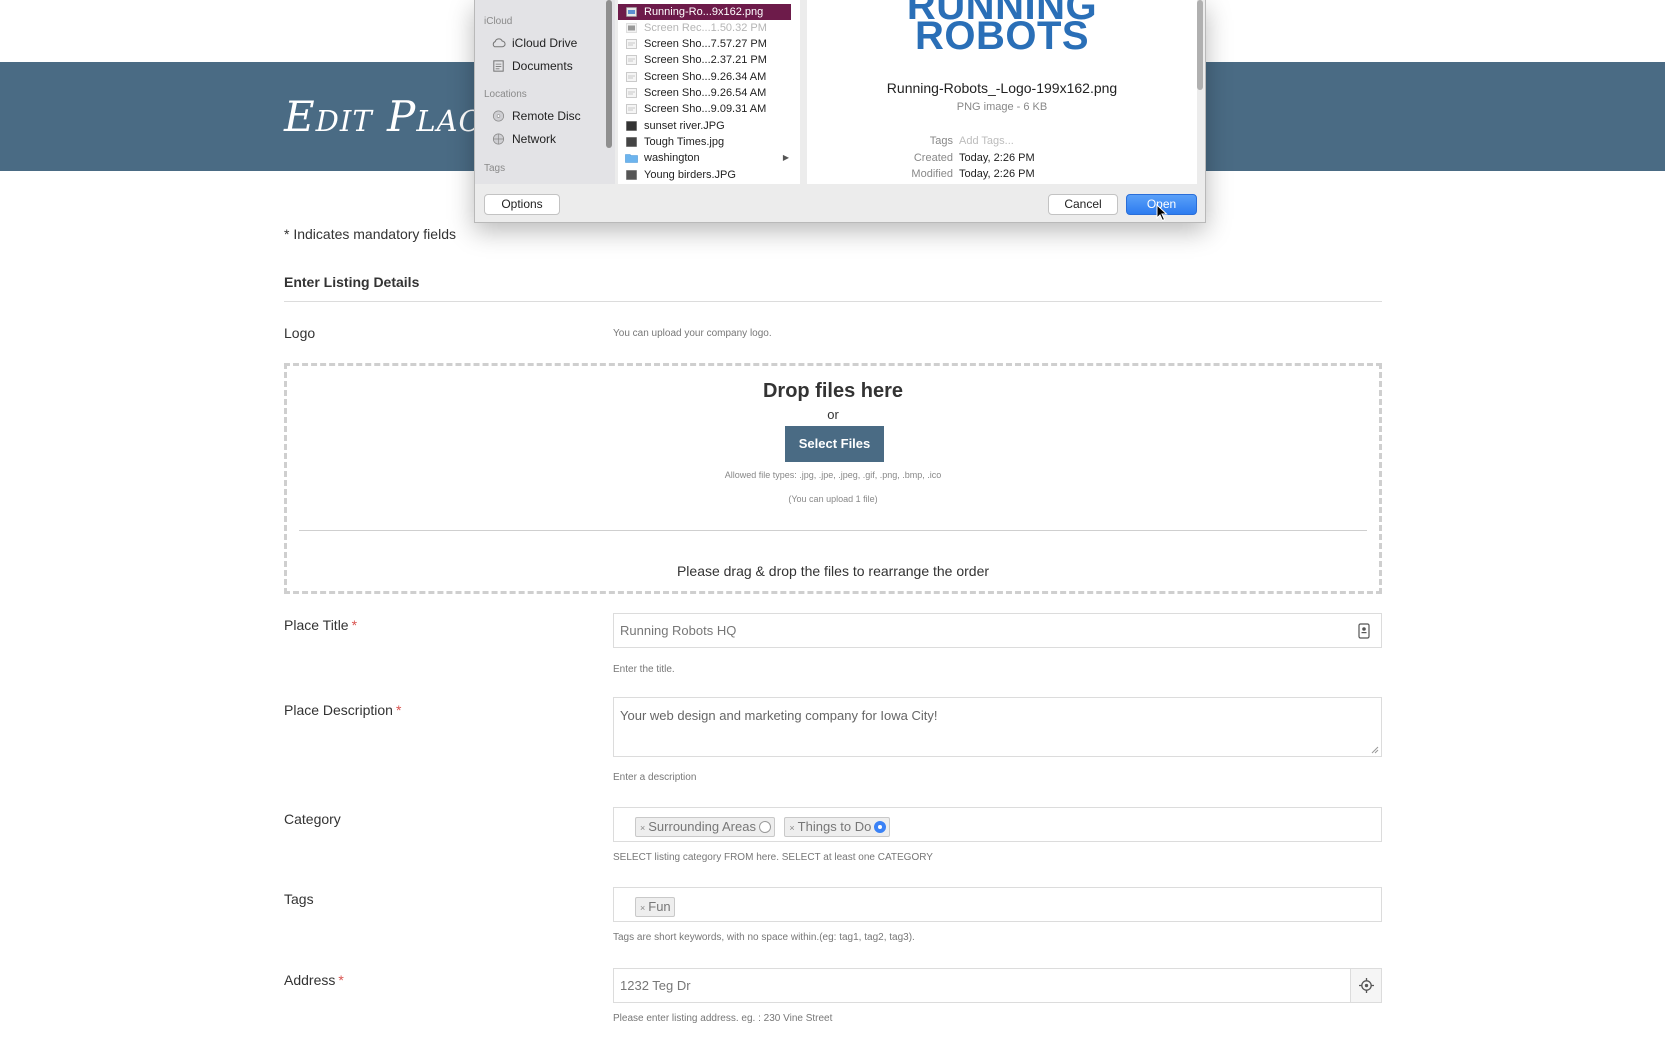 The height and width of the screenshot is (1045, 1665). I want to click on tag-chip: × Fun, so click(655, 907).